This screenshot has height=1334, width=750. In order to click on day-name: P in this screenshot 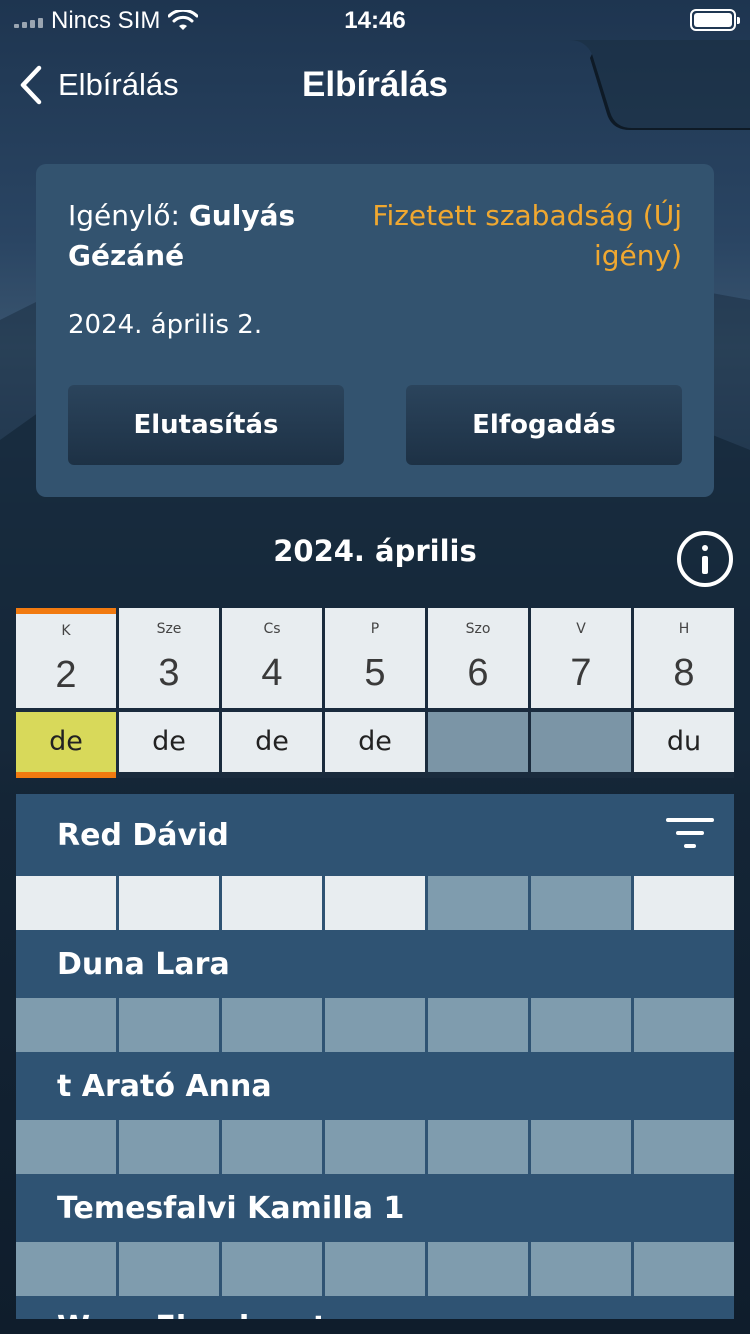, I will do `click(375, 629)`.